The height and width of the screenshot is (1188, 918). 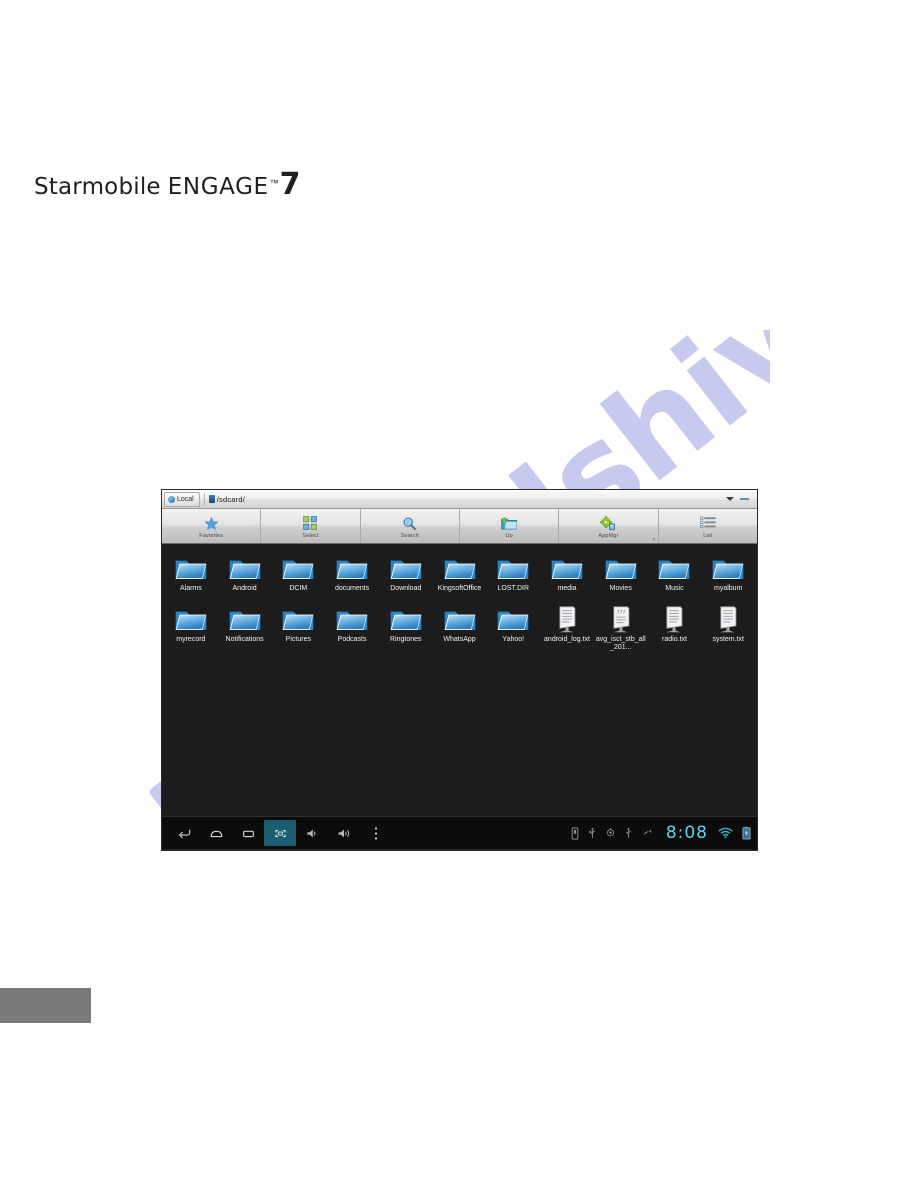 I want to click on file-name: myrecord, so click(x=191, y=639).